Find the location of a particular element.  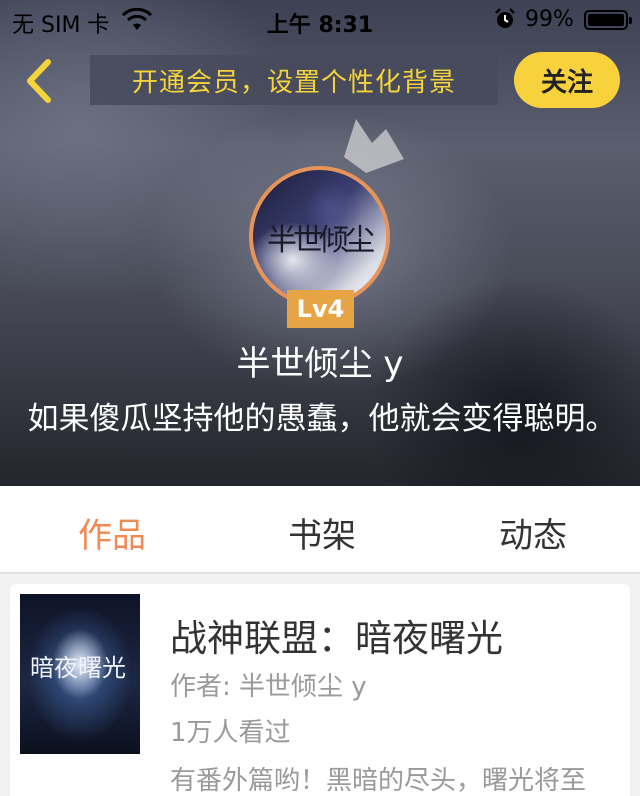

tab-works: 作品 is located at coordinates (112, 532).